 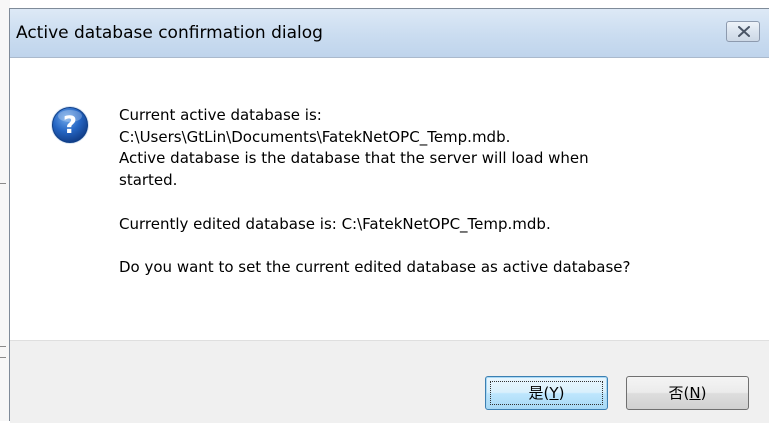 I want to click on dialog-titlebar: Active database confirmation dialog, so click(x=389, y=33).